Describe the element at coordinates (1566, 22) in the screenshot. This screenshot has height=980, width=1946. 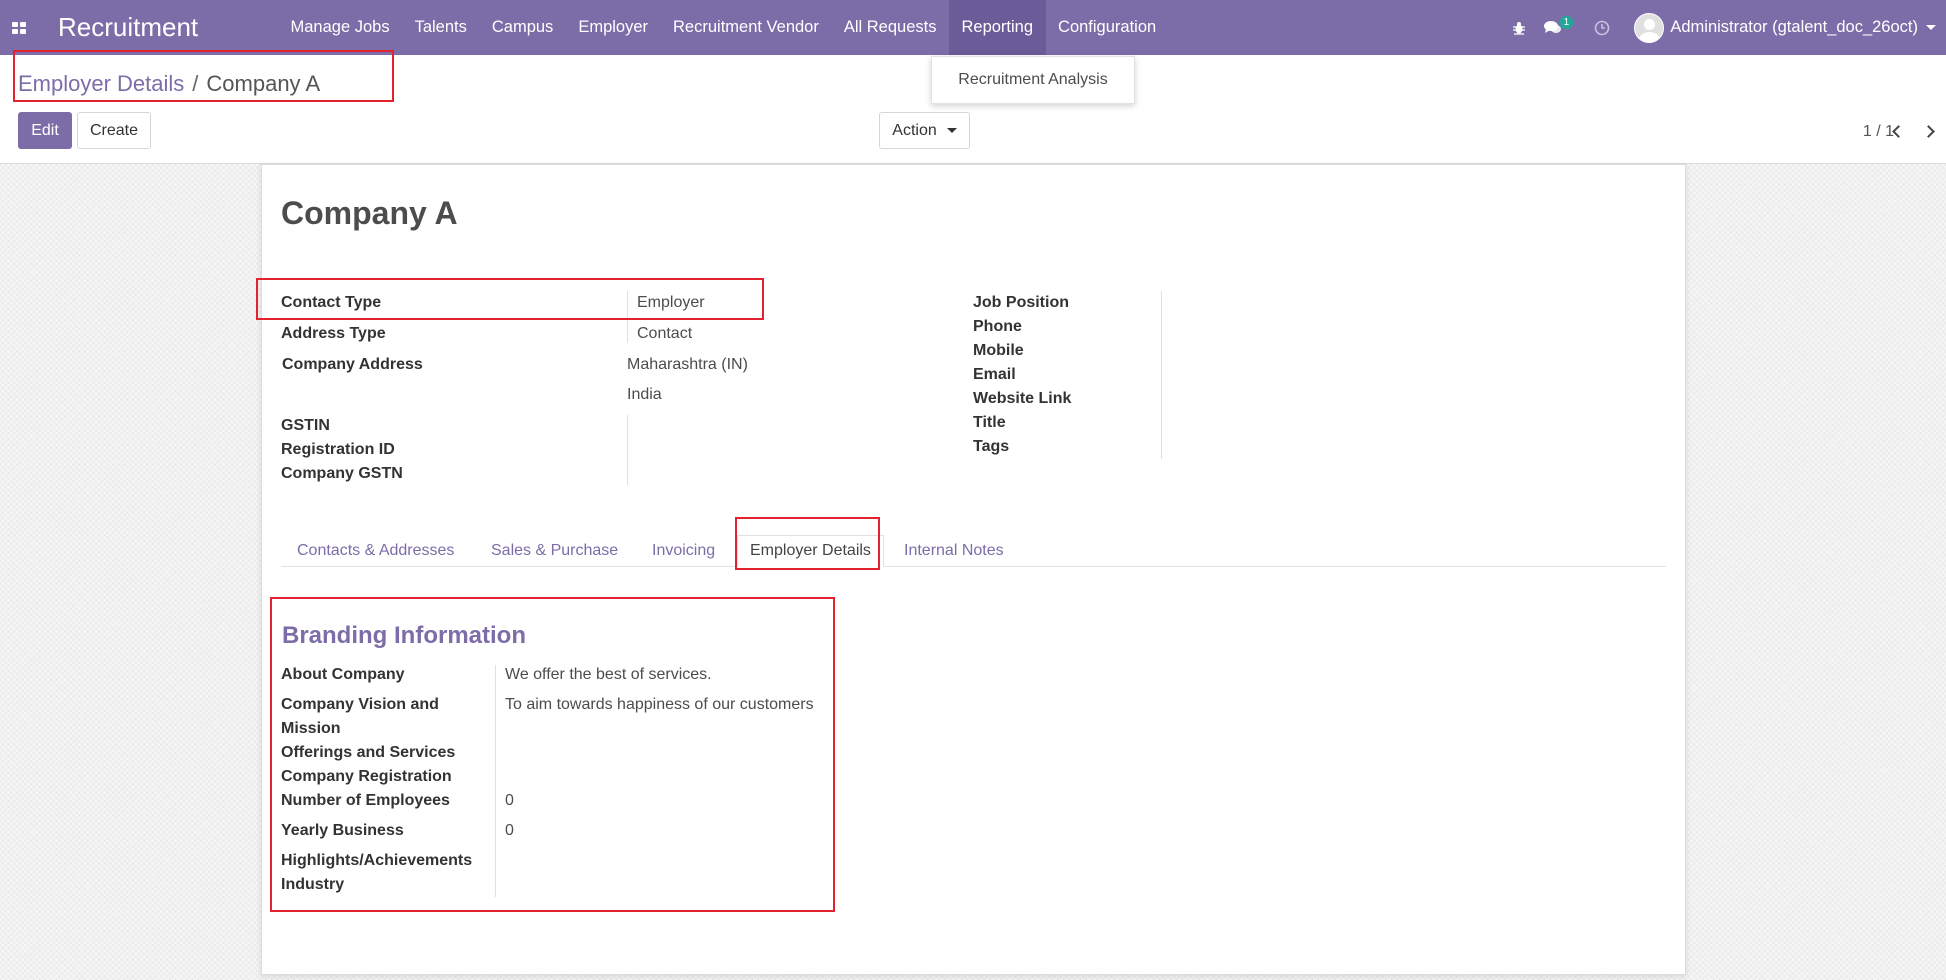
I see `messages-count-badge: 1` at that location.